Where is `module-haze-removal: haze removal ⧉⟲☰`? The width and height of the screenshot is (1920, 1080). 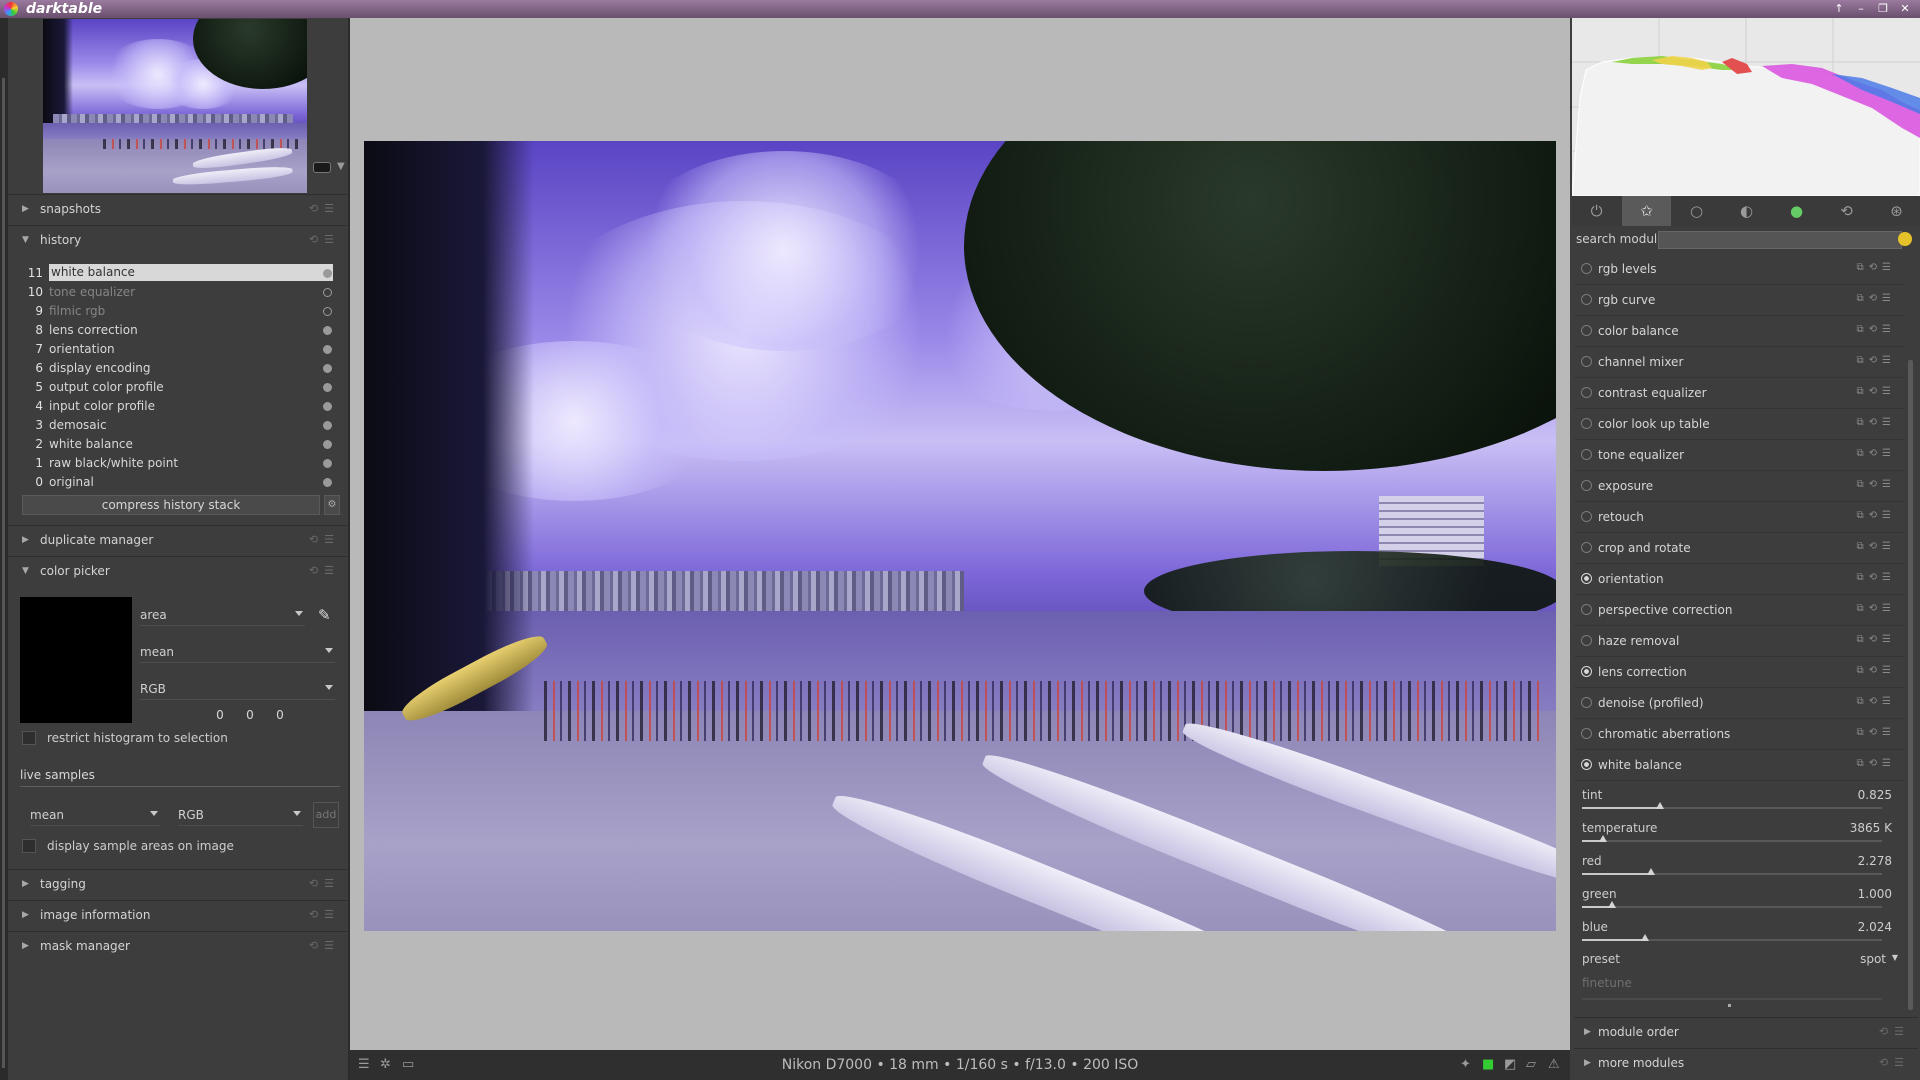
module-haze-removal: haze removal ⧉⟲☰ is located at coordinates (1739, 641).